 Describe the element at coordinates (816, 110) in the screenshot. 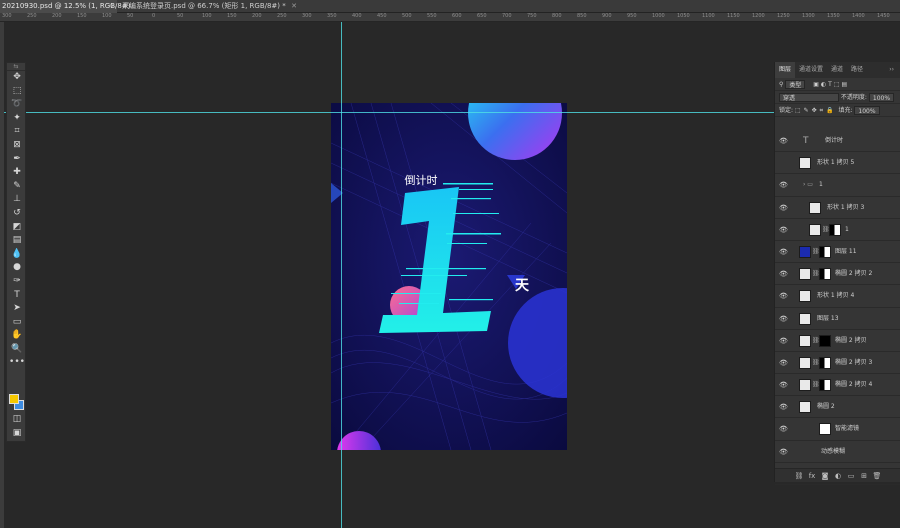

I see `lock-icons: ⬚✎✥⌗🔒` at that location.